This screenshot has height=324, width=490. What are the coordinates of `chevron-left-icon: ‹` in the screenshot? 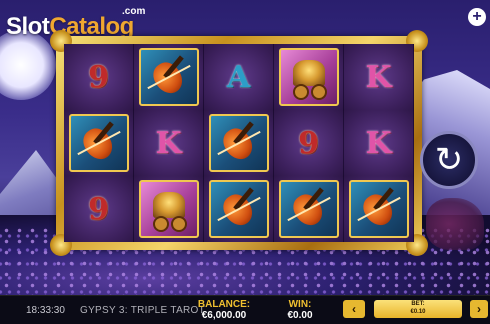 It's located at (354, 309).